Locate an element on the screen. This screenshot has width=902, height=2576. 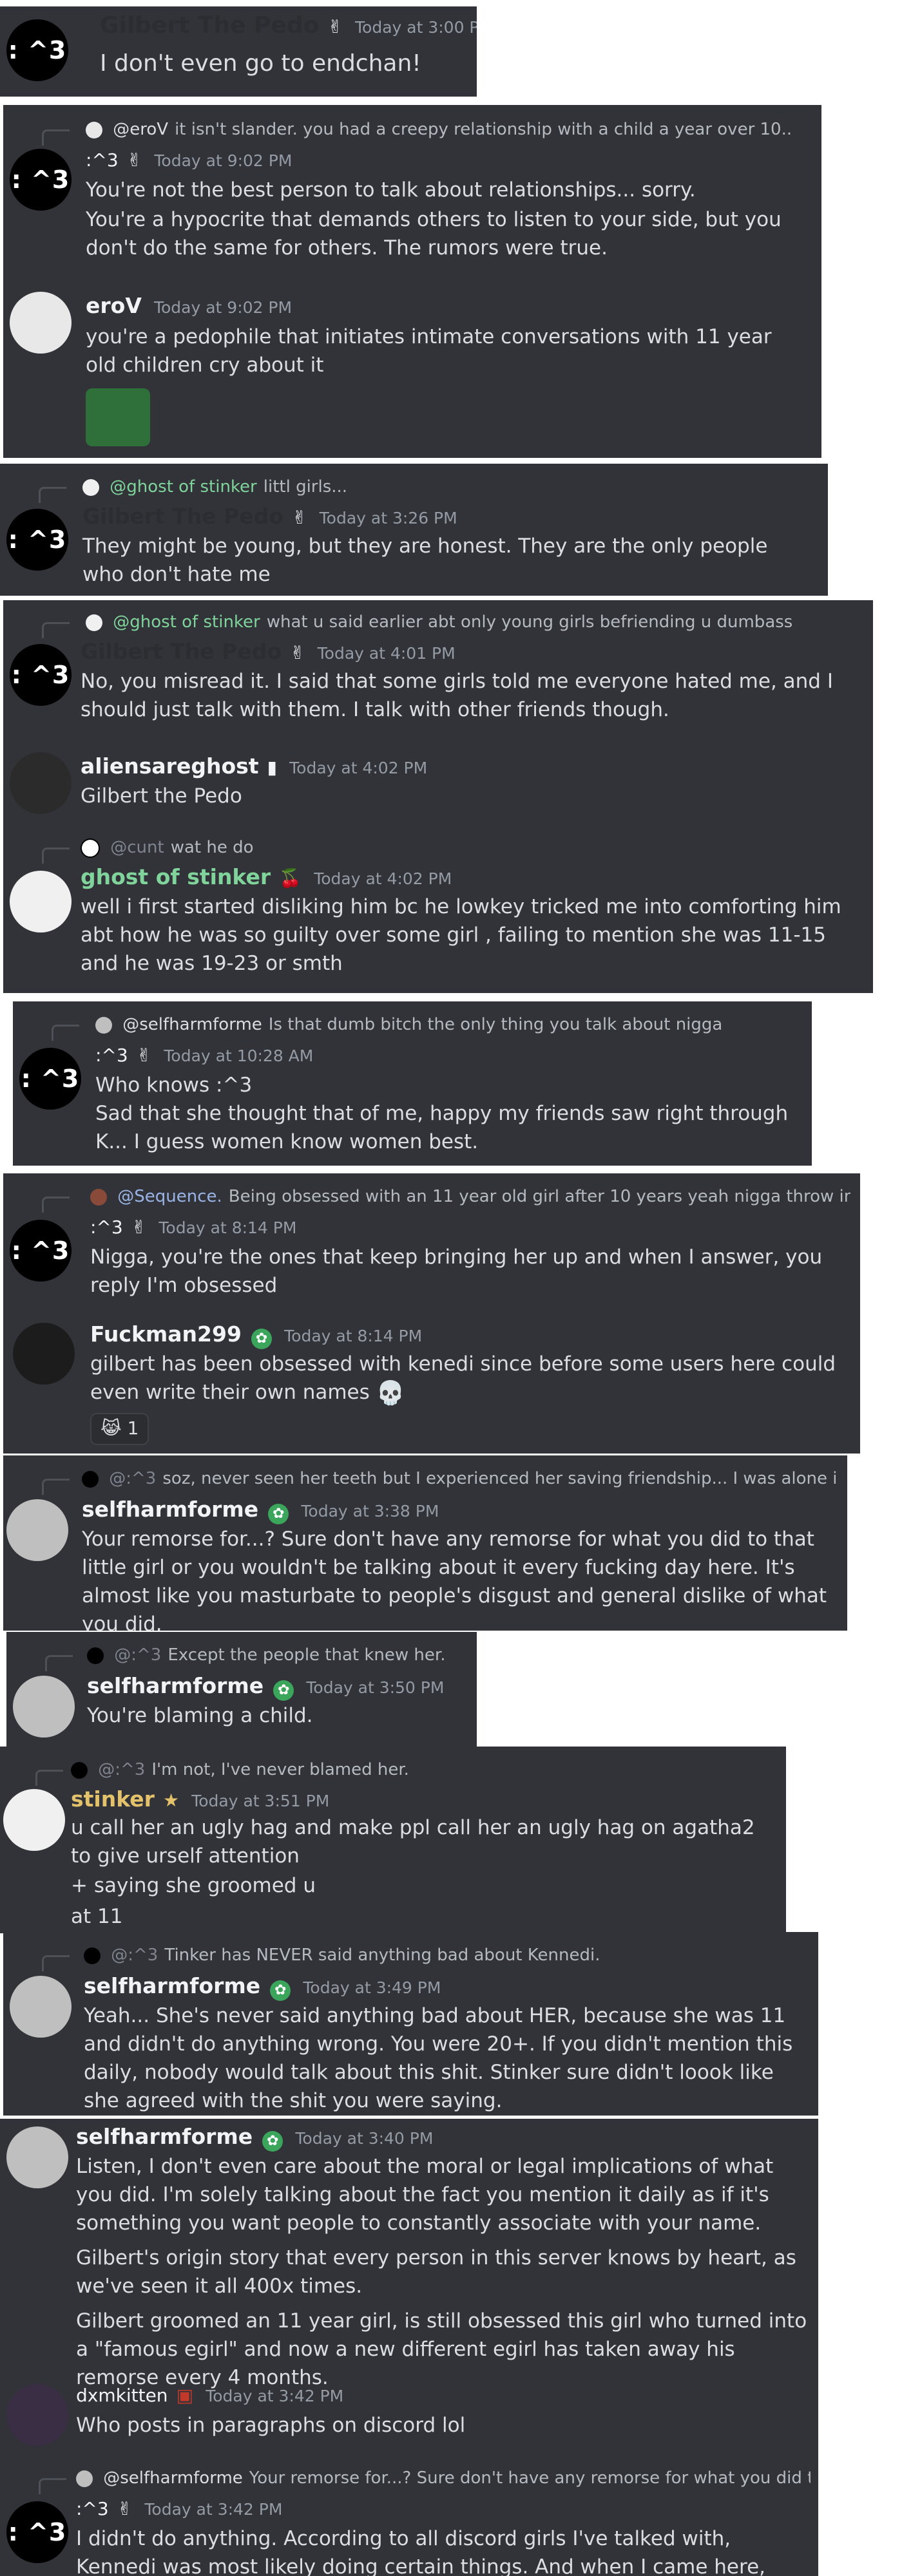
username: ghost of stinker is located at coordinates (176, 877).